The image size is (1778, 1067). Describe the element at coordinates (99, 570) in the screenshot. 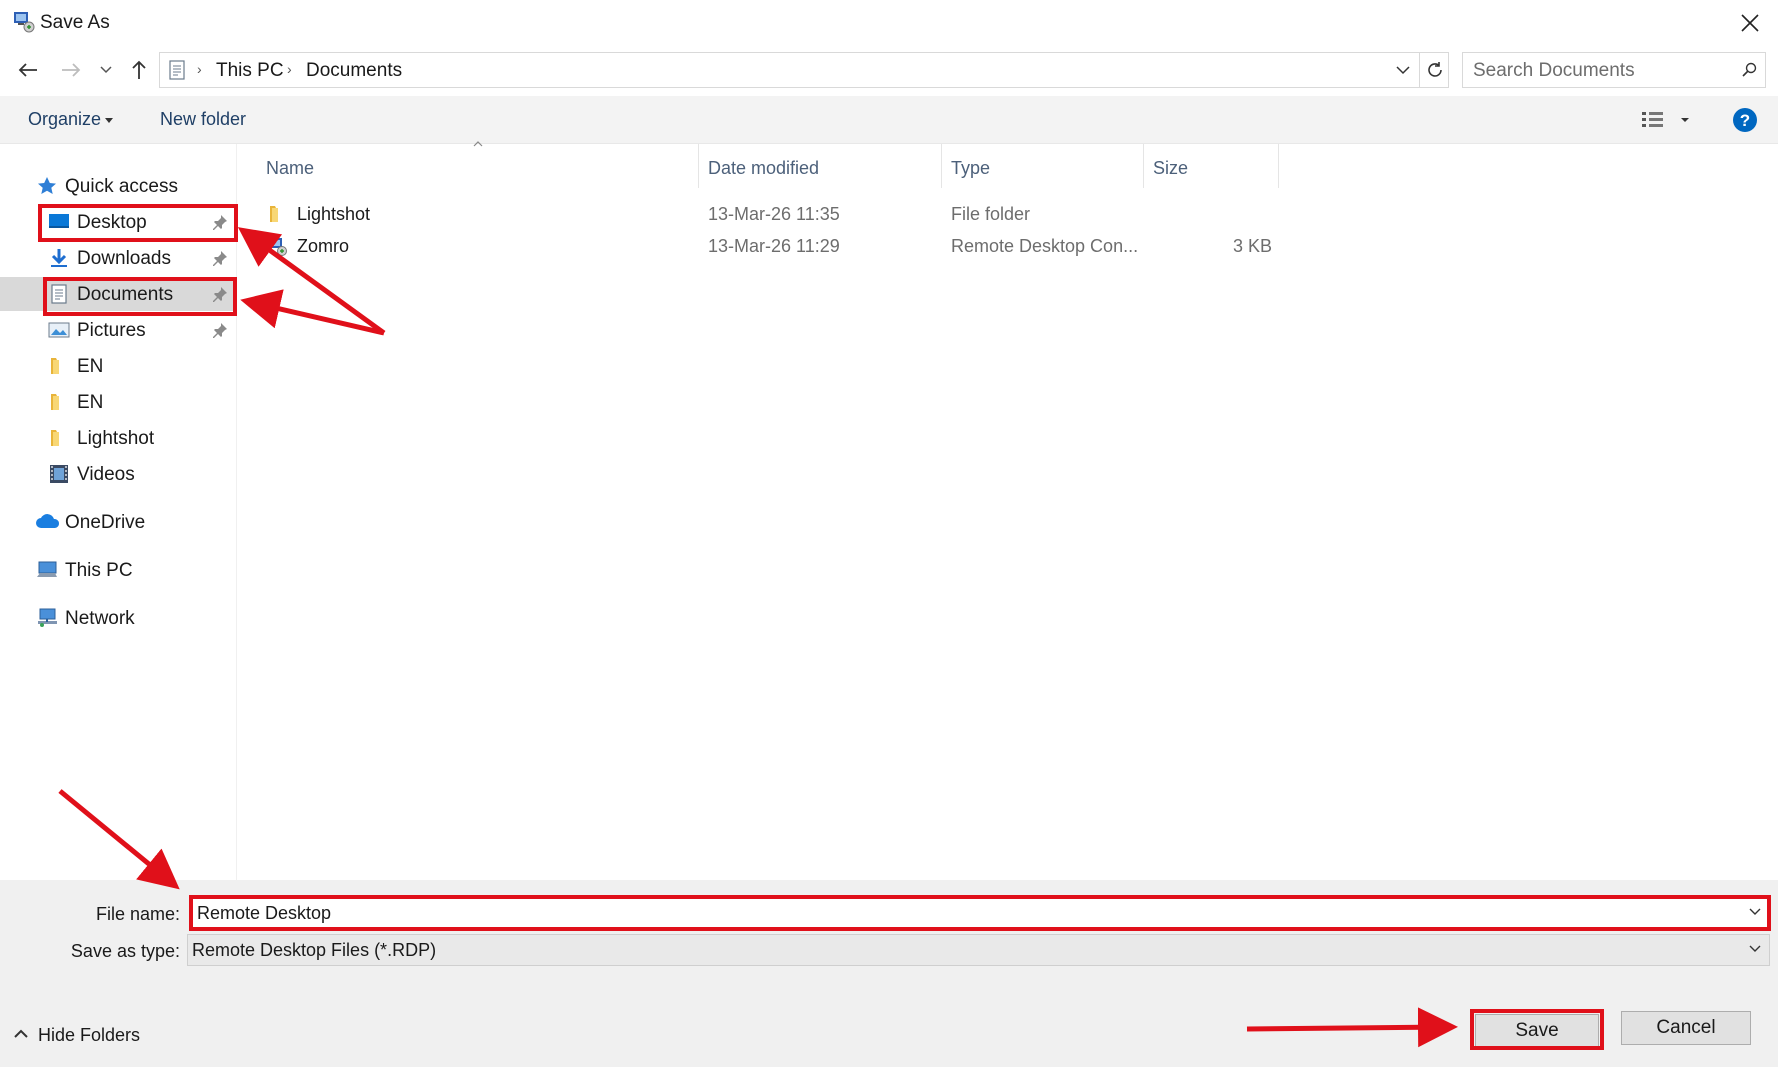

I see `sidebar-item-label: This PC` at that location.